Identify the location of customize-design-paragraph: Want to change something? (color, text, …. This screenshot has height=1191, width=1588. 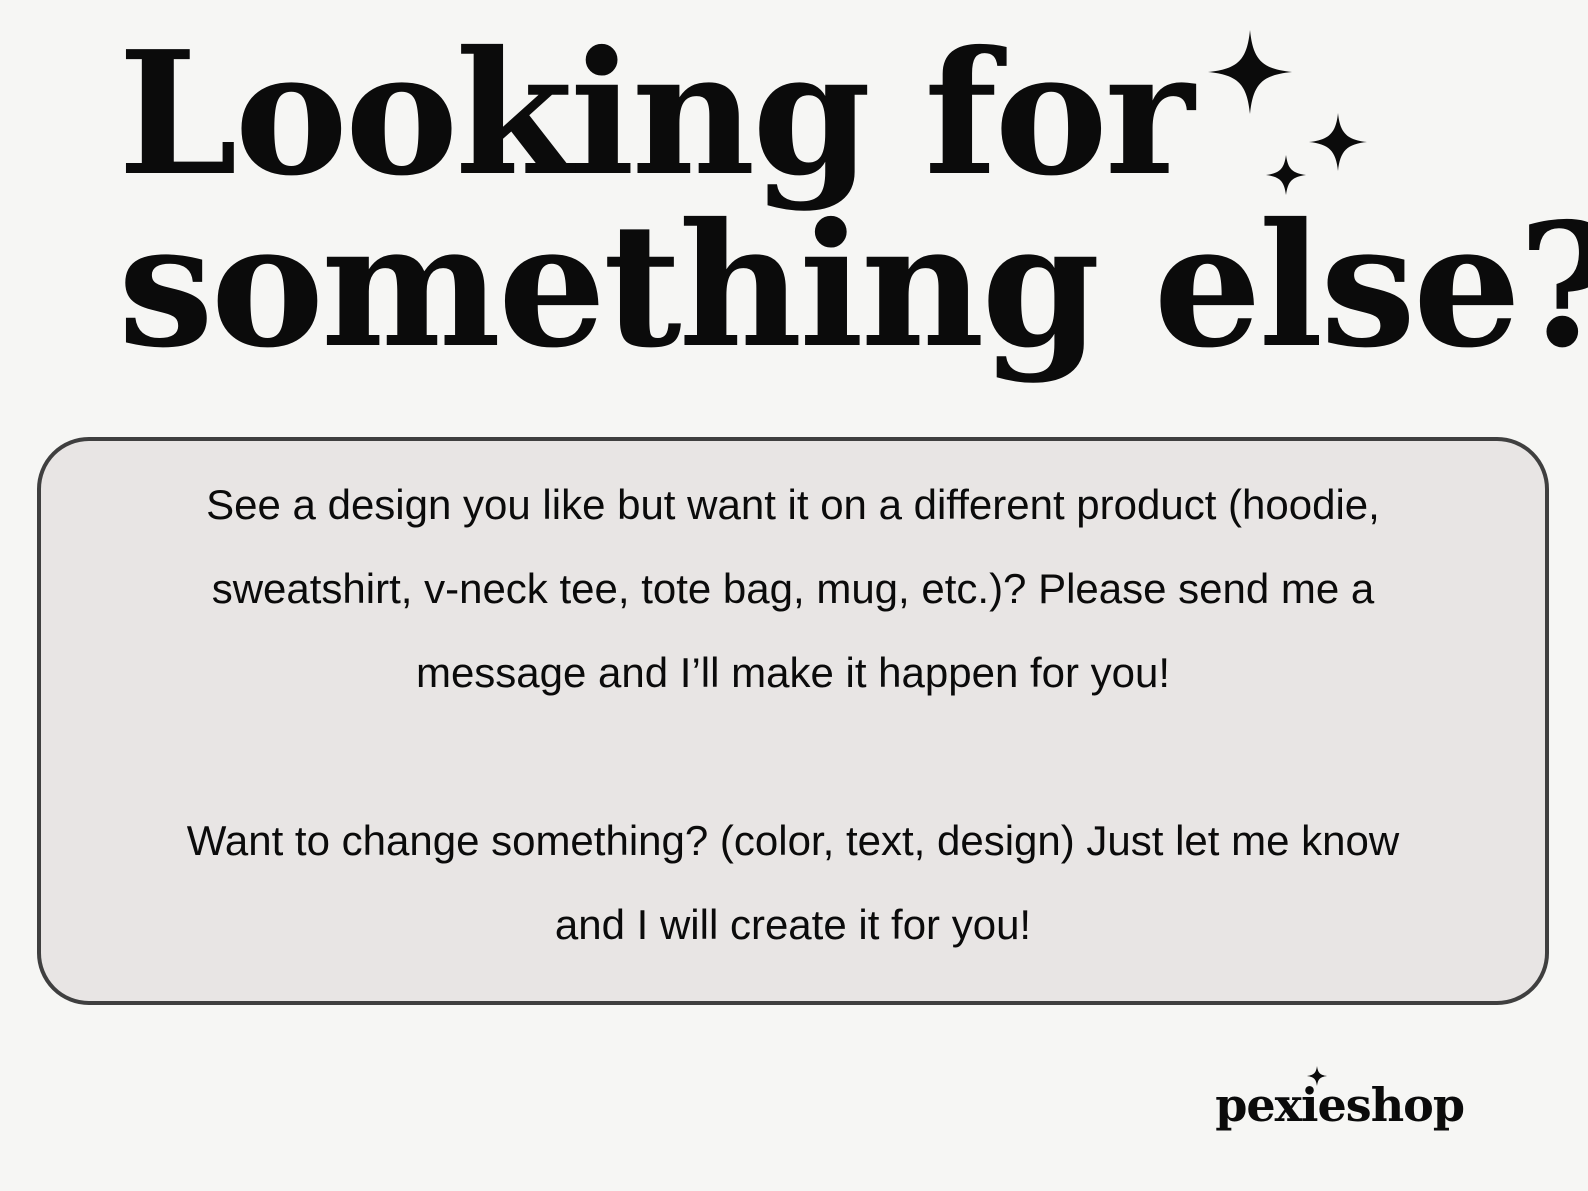
(793, 882).